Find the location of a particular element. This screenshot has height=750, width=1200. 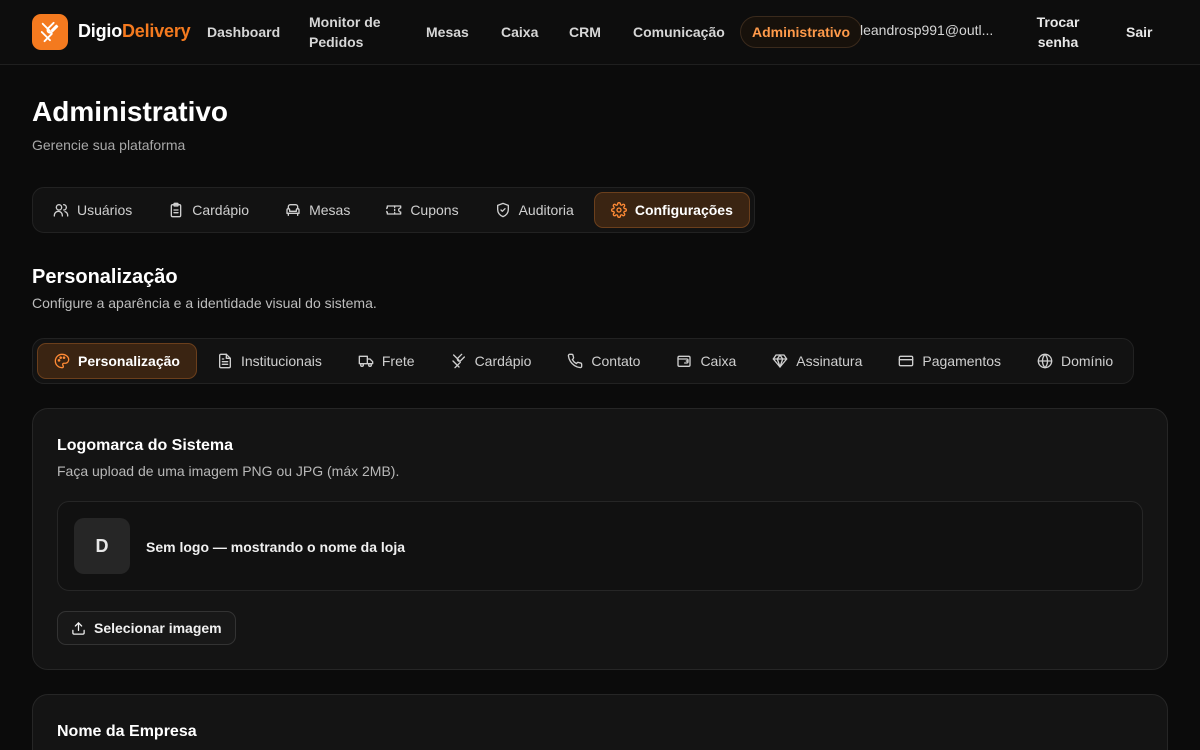

truck-icon is located at coordinates (366, 361).